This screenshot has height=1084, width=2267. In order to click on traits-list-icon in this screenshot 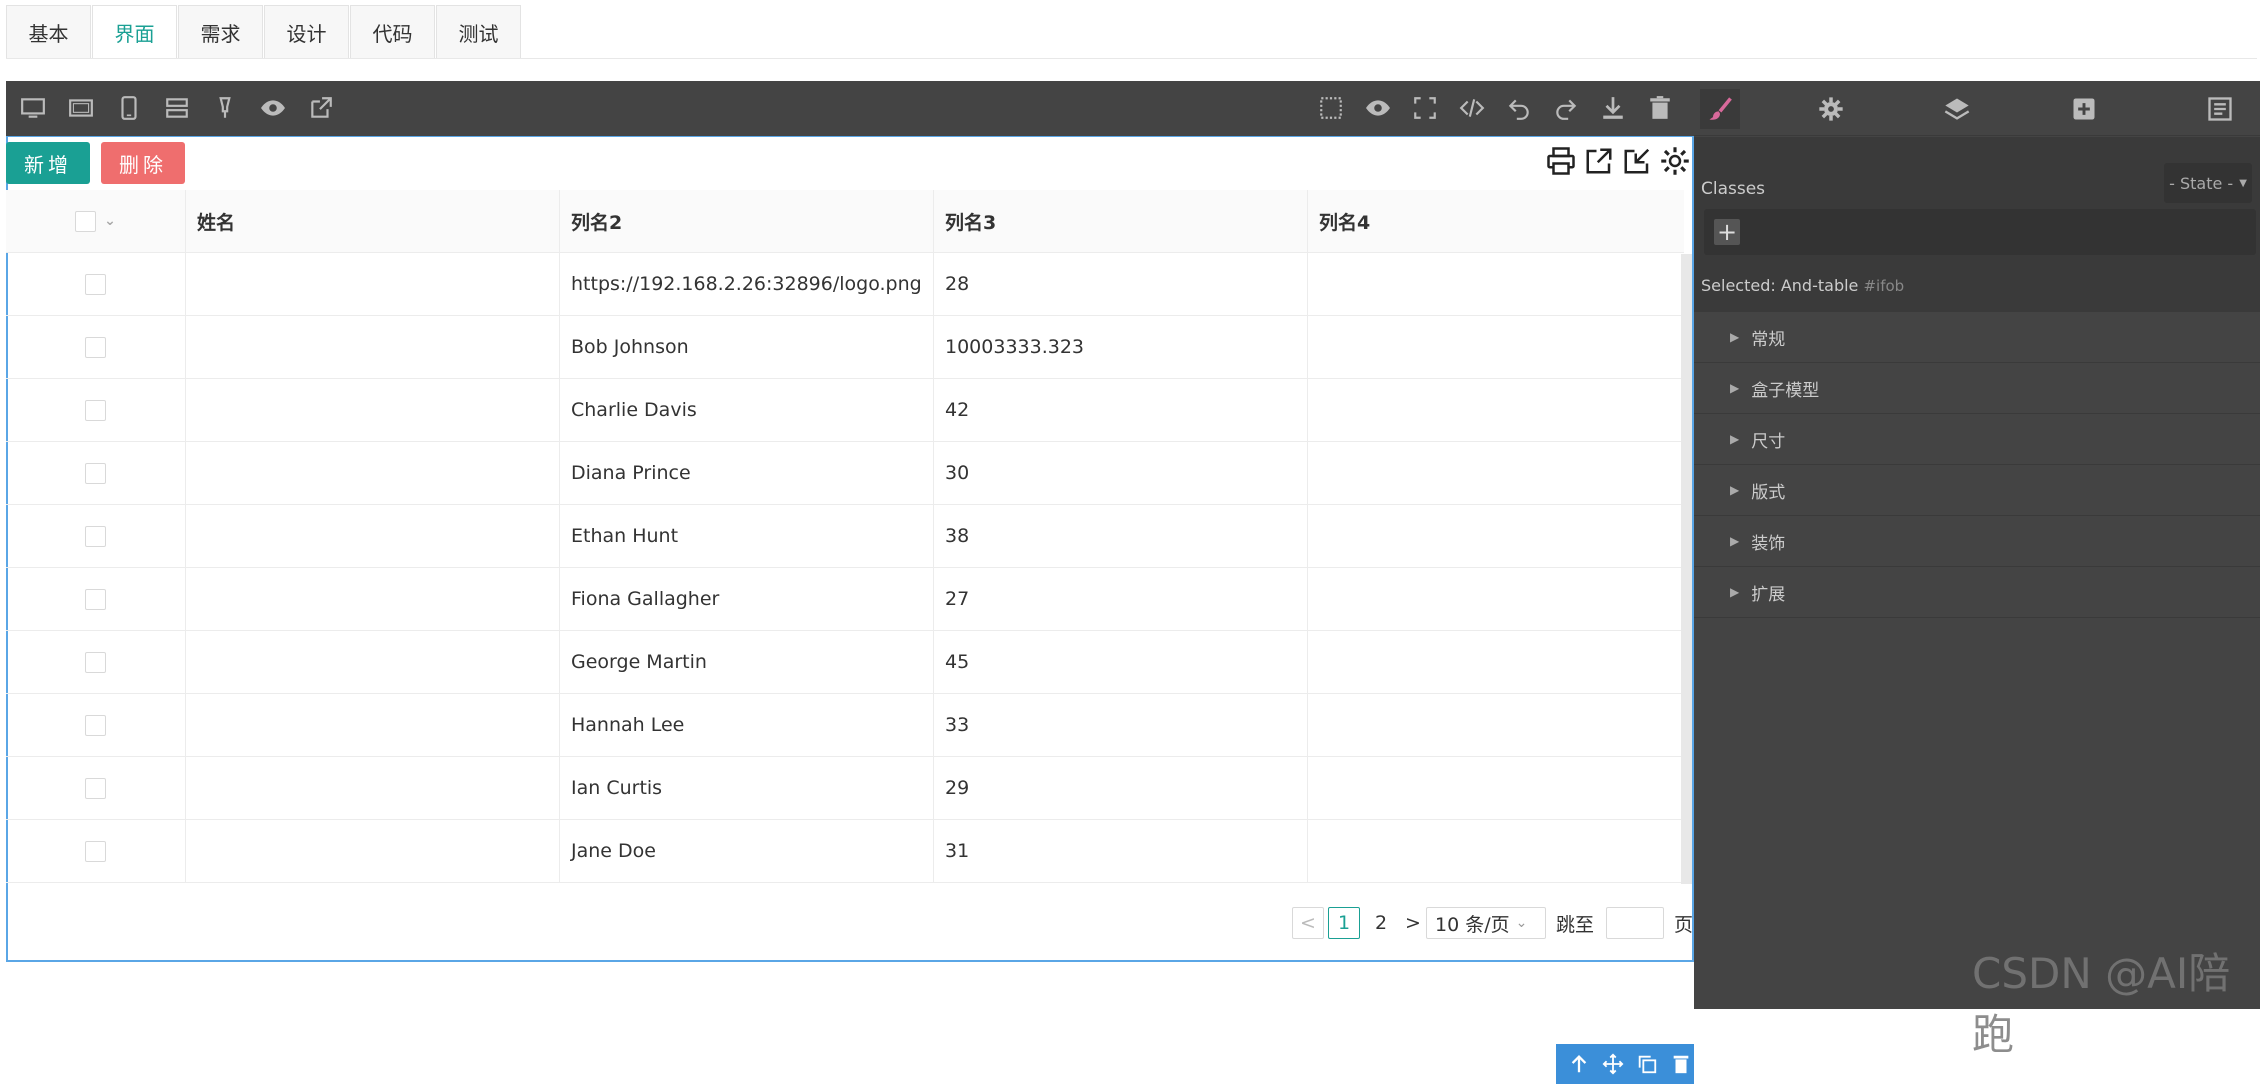, I will do `click(2220, 109)`.